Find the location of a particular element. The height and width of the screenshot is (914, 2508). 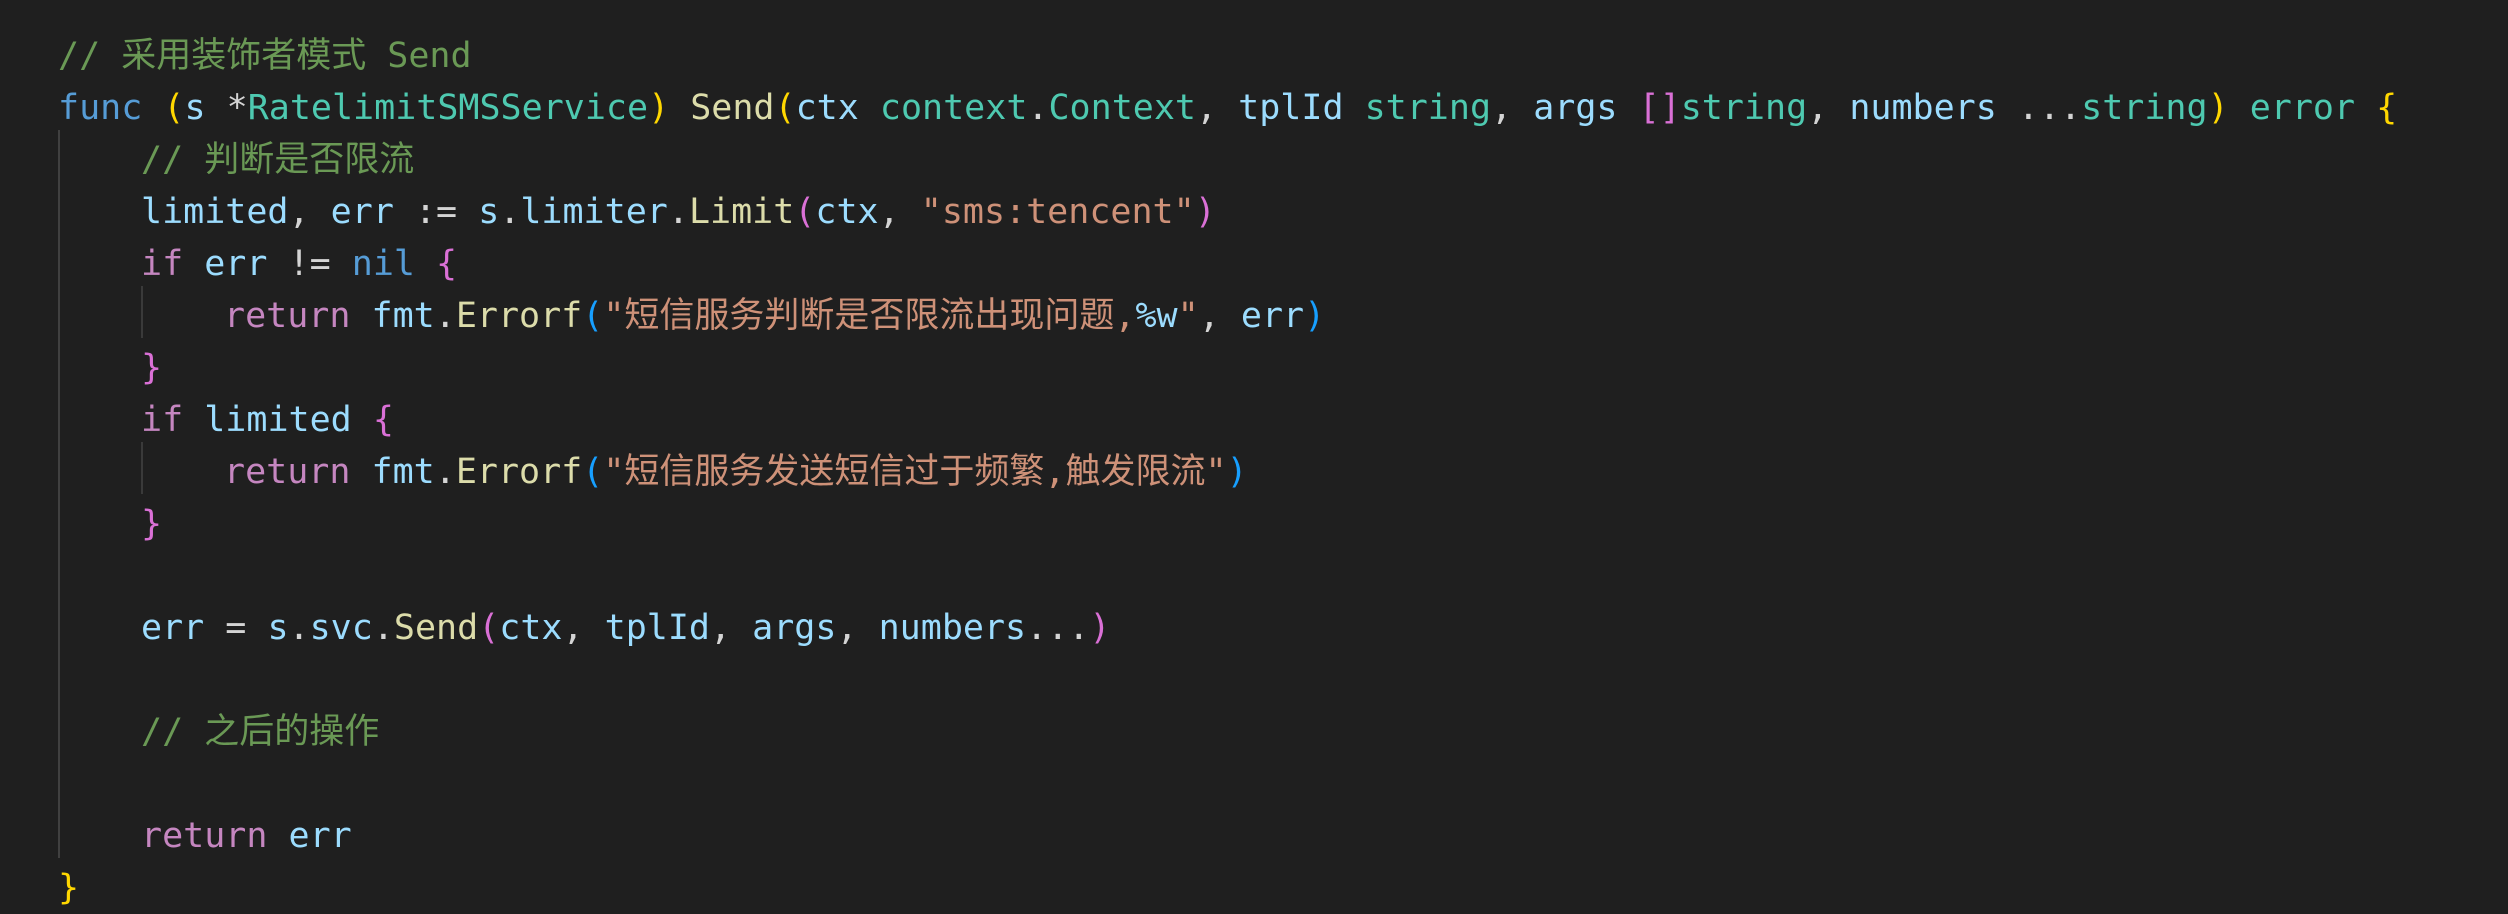

code-token: if is located at coordinates (162, 264).